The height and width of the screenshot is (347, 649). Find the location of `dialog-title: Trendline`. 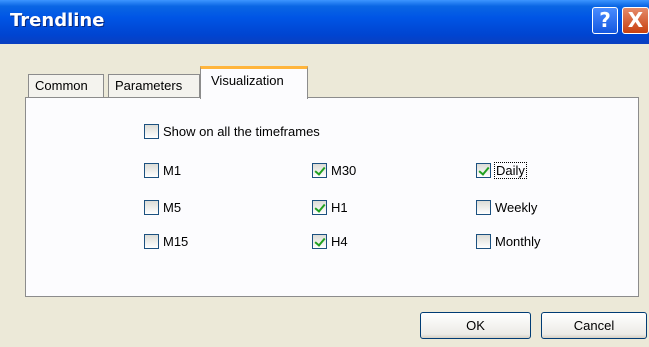

dialog-title: Trendline is located at coordinates (57, 20).